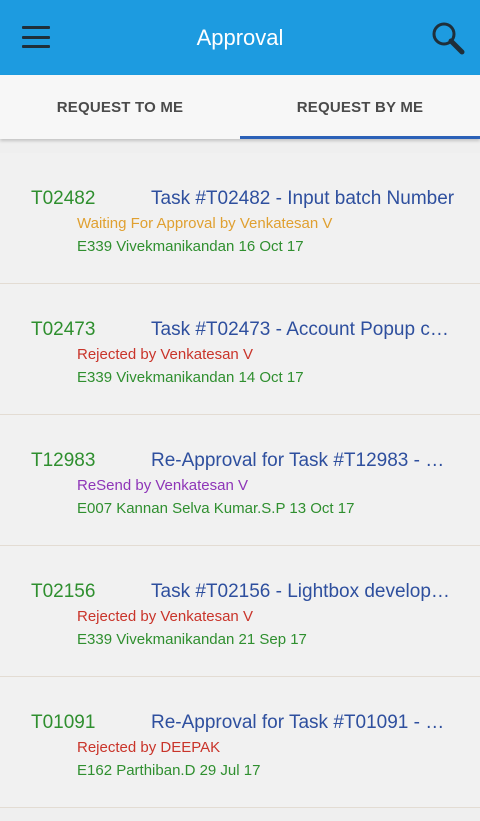 The image size is (480, 821). What do you see at coordinates (169, 770) in the screenshot?
I see `request-meta: E162 Parthiban.D 29 Jul 17` at bounding box center [169, 770].